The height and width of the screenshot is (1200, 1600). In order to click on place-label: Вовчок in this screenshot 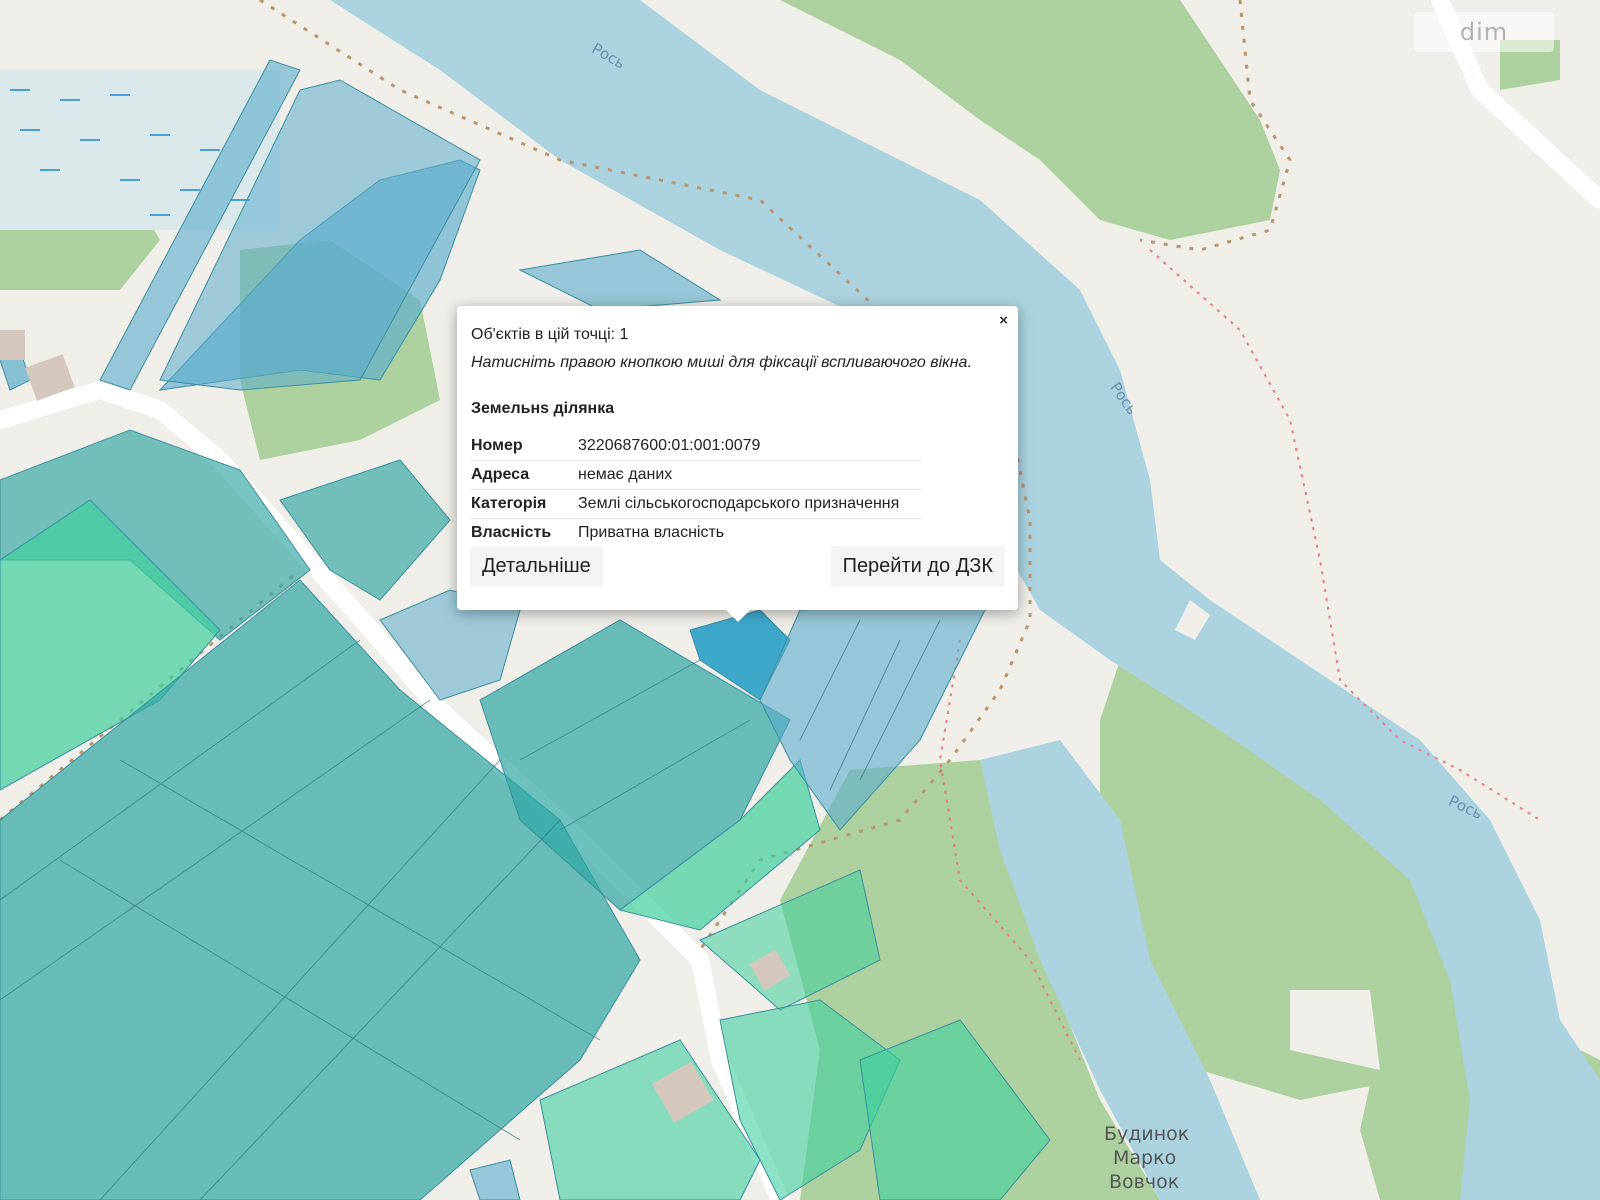, I will do `click(1144, 1182)`.